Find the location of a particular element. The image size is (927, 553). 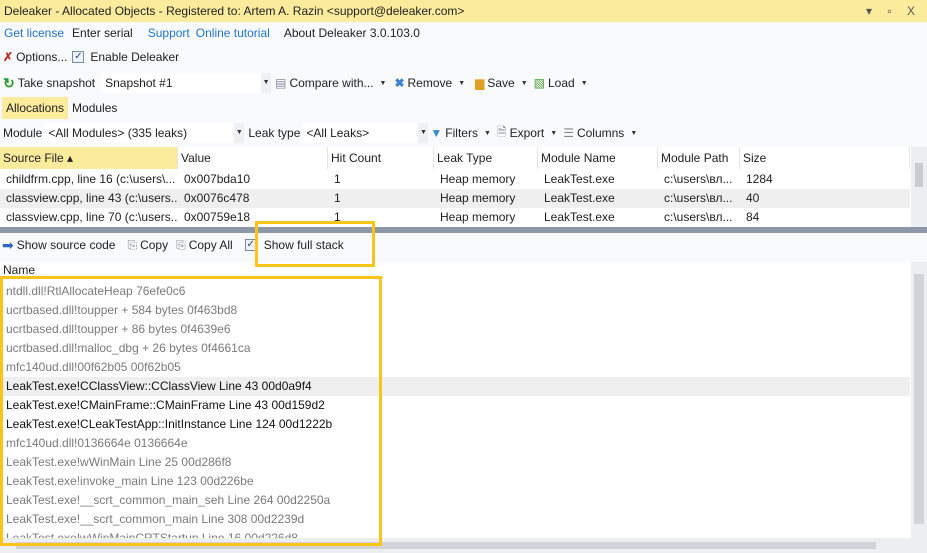

module-value: <All Modules> (335 leaks) is located at coordinates (118, 133).